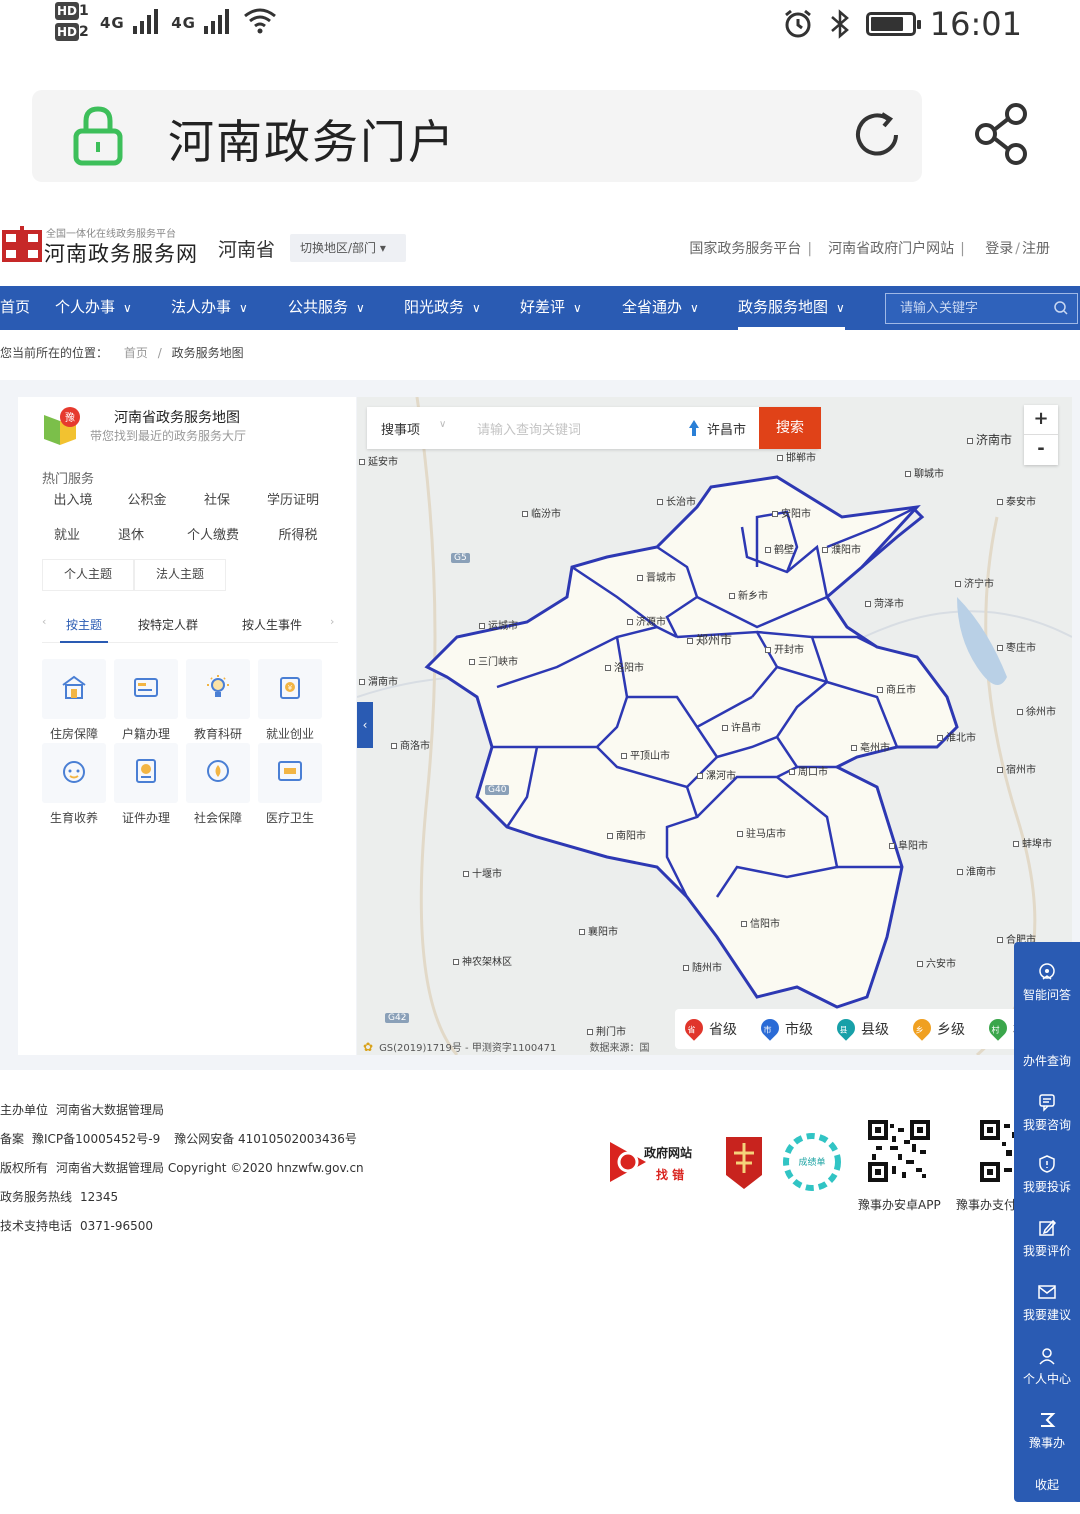  Describe the element at coordinates (22, 244) in the screenshot. I see `site-logo-icon` at that location.